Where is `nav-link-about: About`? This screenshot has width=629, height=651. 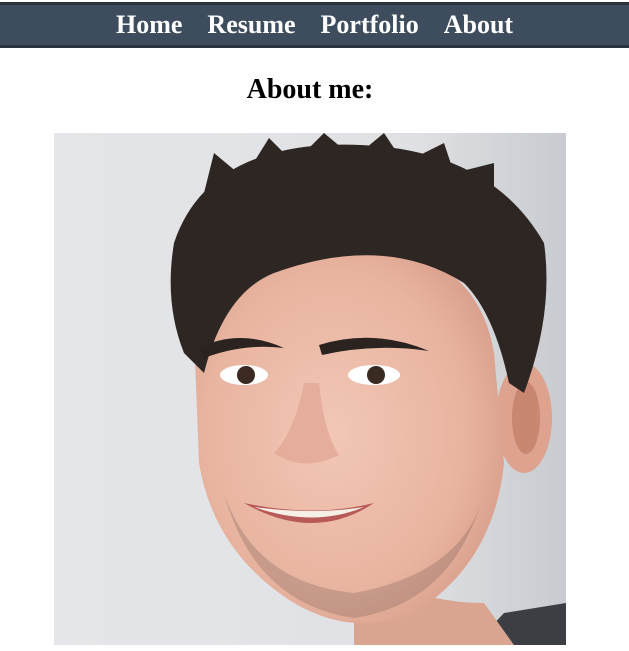
nav-link-about: About is located at coordinates (478, 25).